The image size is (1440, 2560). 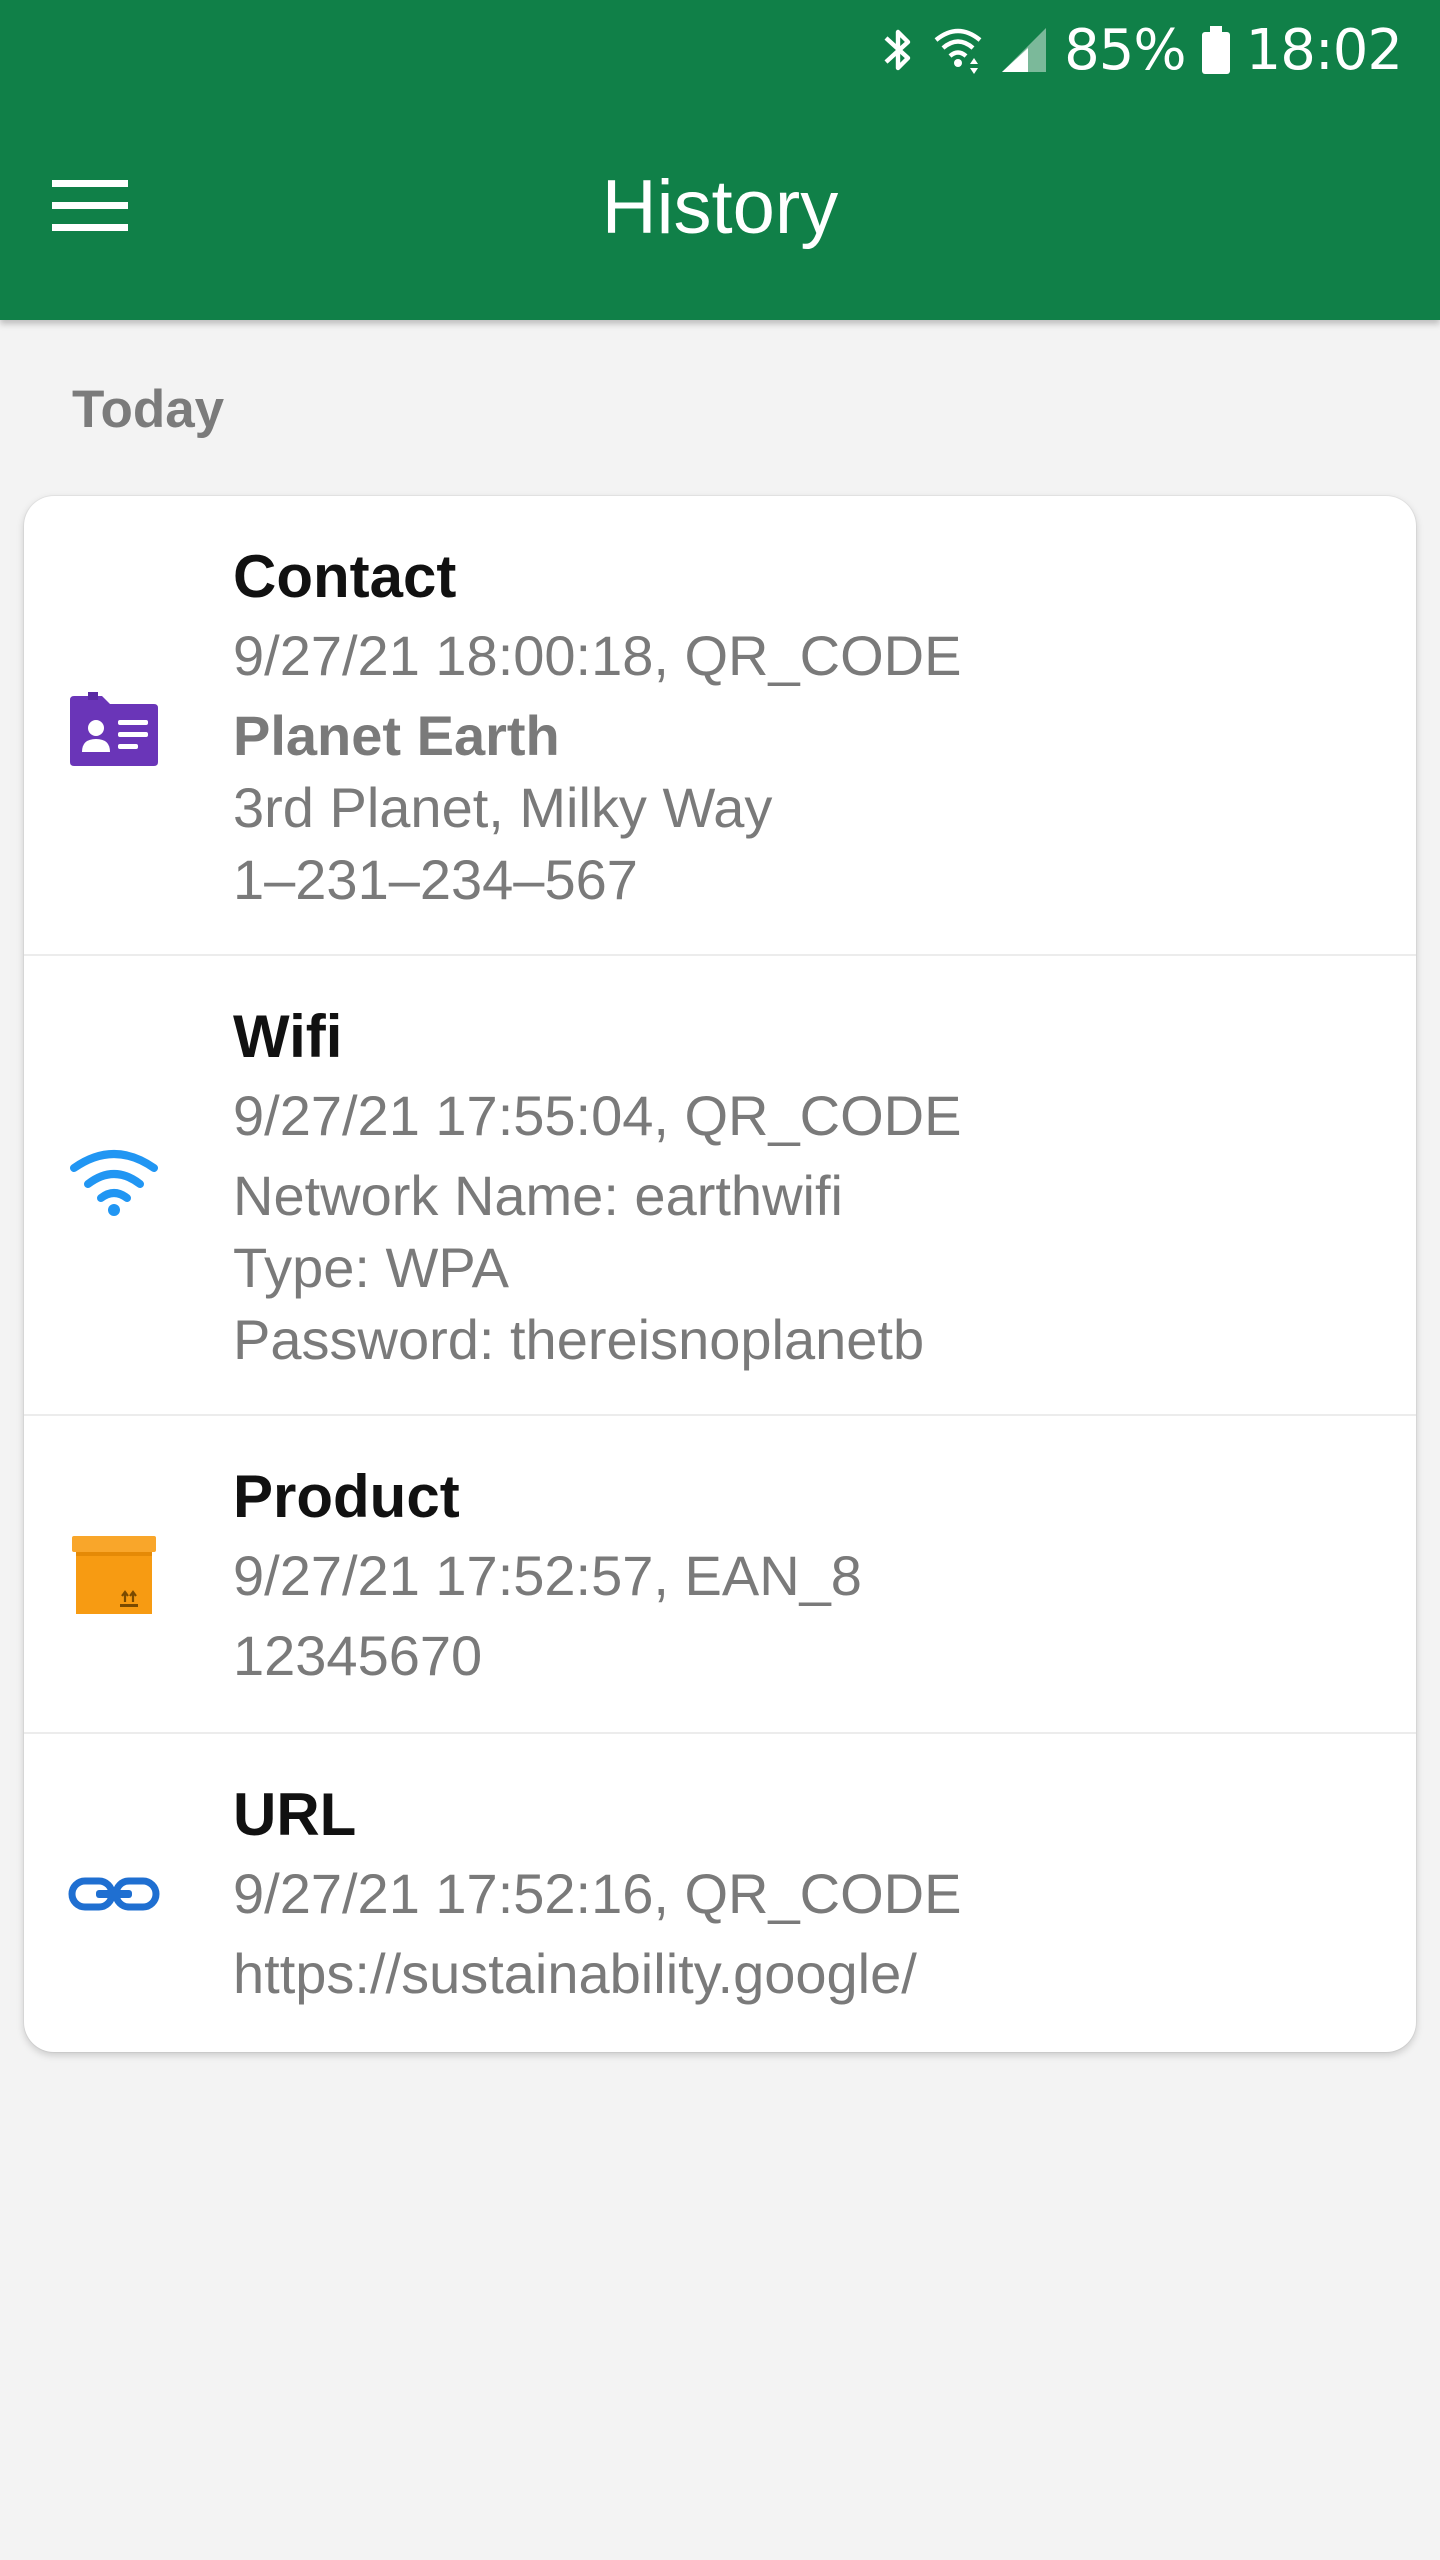 I want to click on item-timestamp-format: 9/27/21 17:52:16, QR_CODE, so click(x=597, y=1893).